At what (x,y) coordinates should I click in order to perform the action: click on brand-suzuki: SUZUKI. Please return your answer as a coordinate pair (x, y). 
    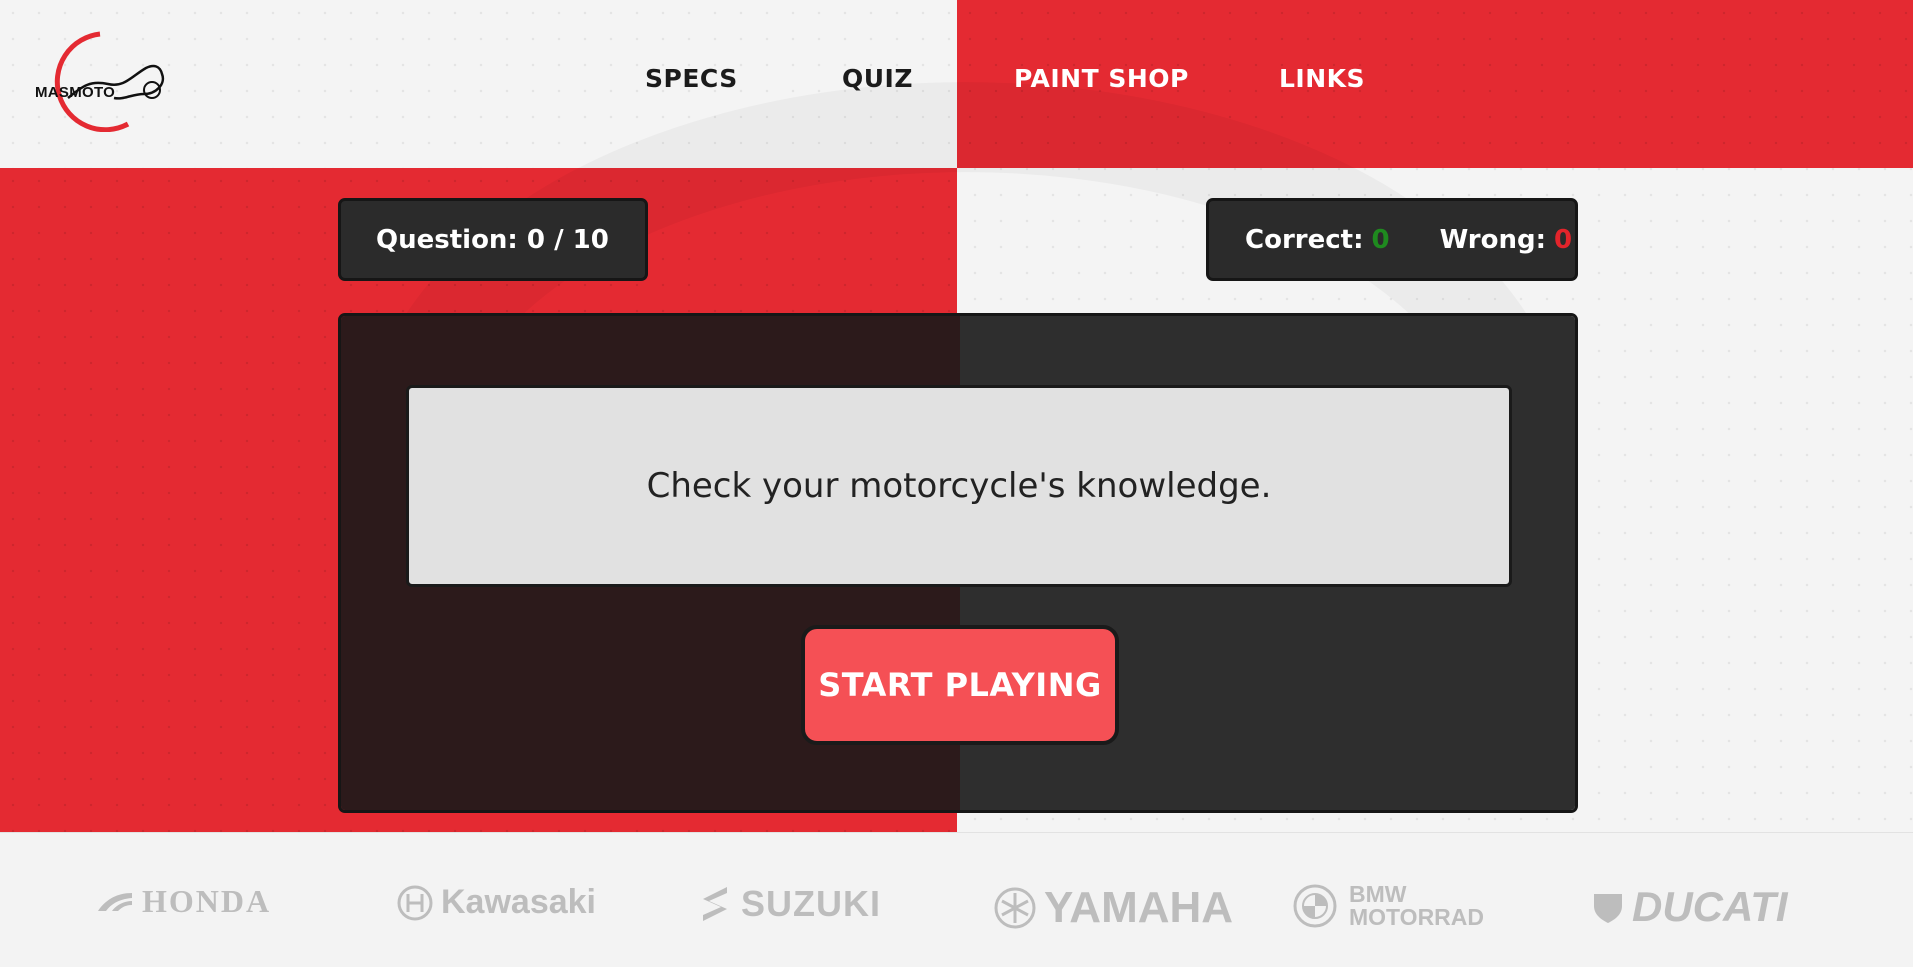
    Looking at the image, I should click on (789, 904).